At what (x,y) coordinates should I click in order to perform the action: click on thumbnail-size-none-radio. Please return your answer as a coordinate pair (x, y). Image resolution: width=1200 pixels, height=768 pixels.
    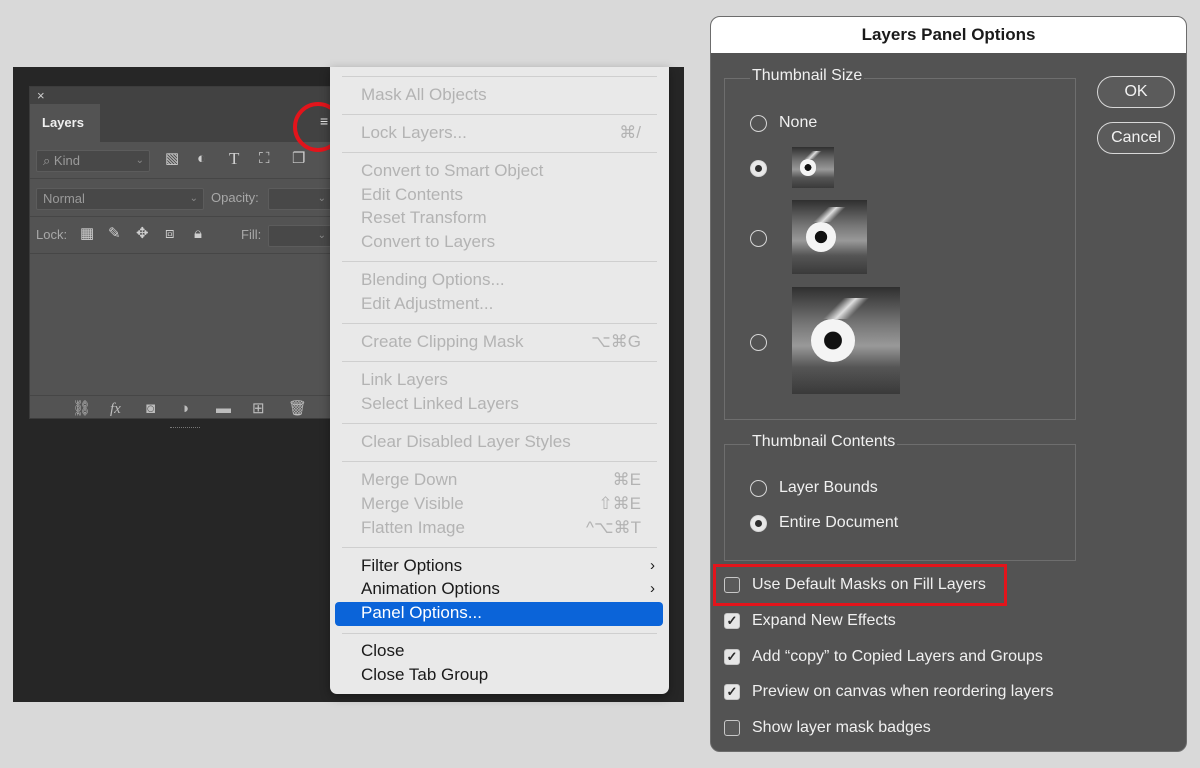
    Looking at the image, I should click on (758, 123).